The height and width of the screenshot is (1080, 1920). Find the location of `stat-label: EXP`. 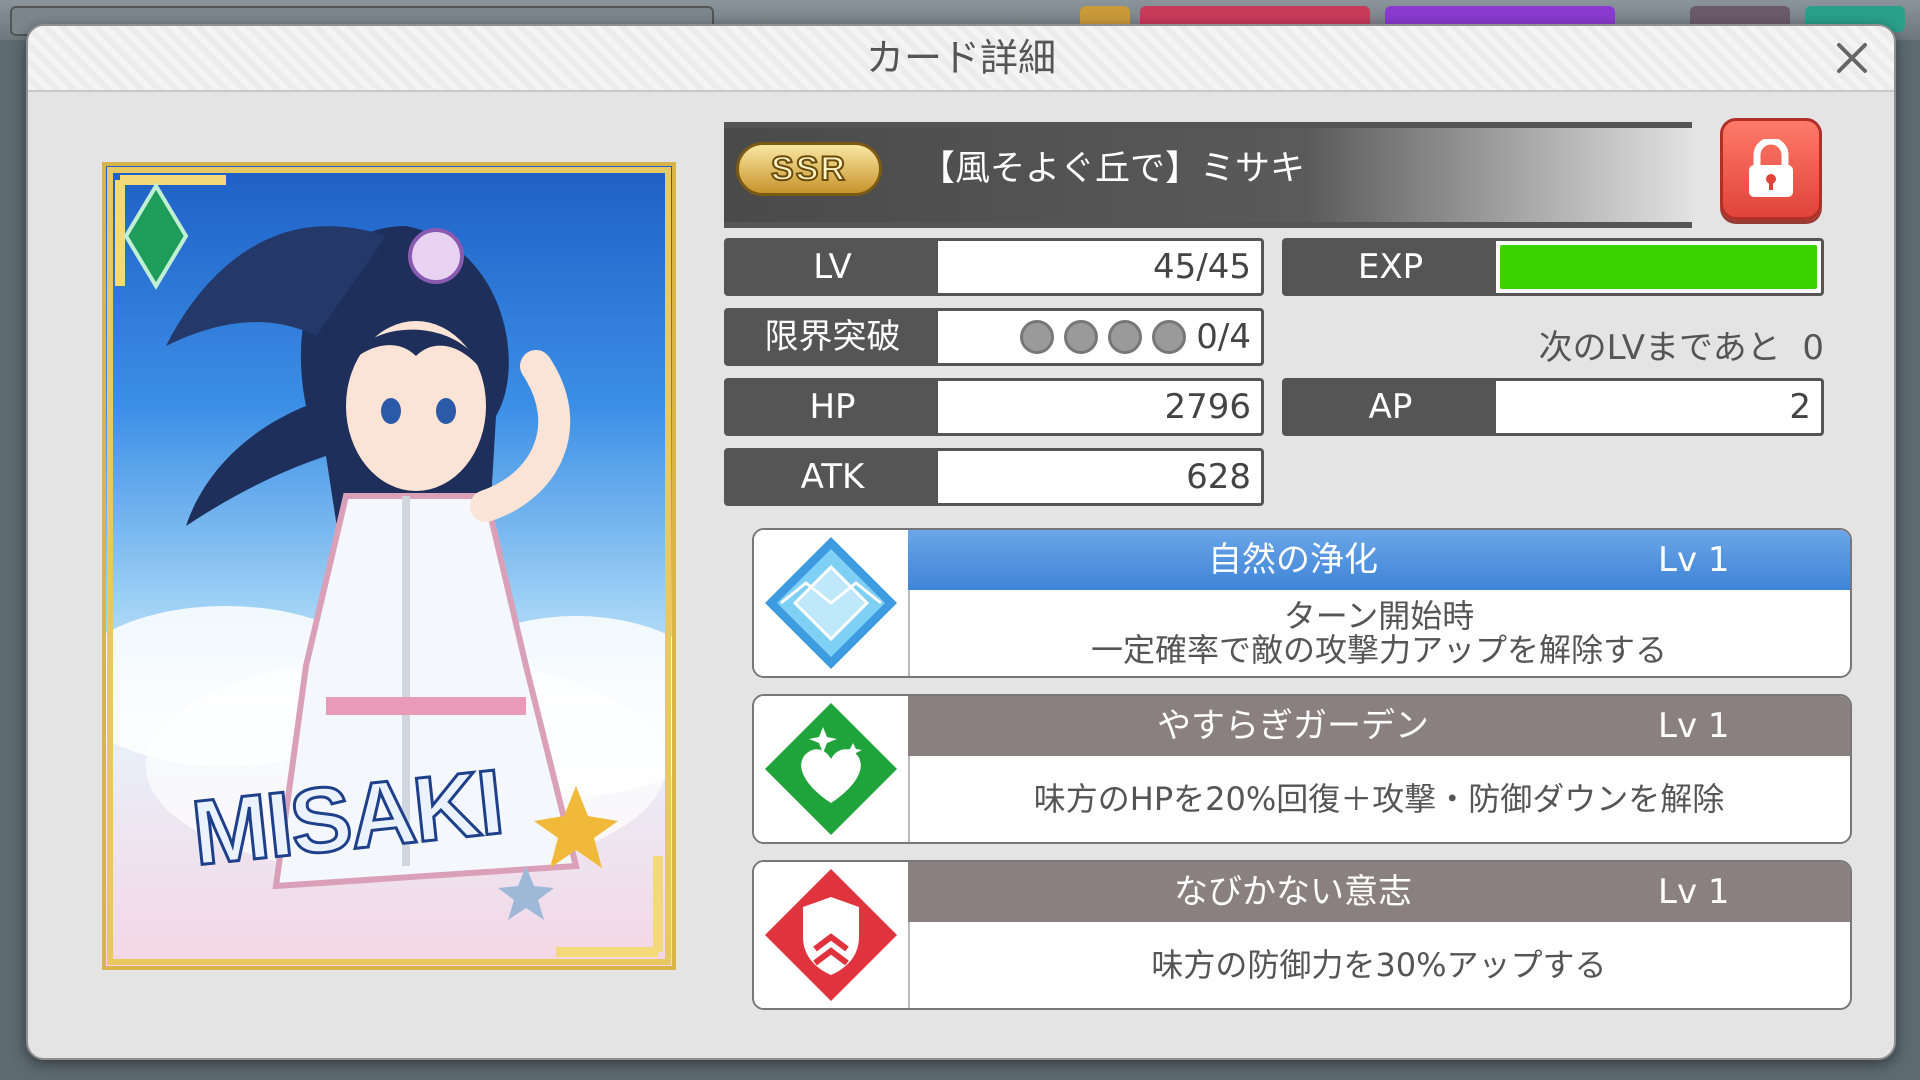

stat-label: EXP is located at coordinates (1390, 267).